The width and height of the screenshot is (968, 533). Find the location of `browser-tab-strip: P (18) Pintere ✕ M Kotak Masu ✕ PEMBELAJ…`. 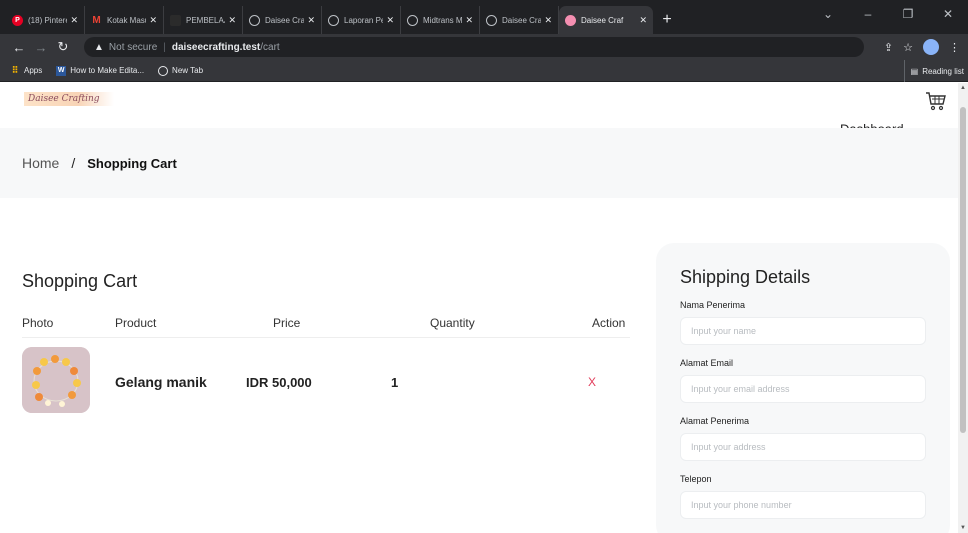

browser-tab-strip: P (18) Pintere ✕ M Kotak Masu ✕ PEMBELAJ… is located at coordinates (484, 17).